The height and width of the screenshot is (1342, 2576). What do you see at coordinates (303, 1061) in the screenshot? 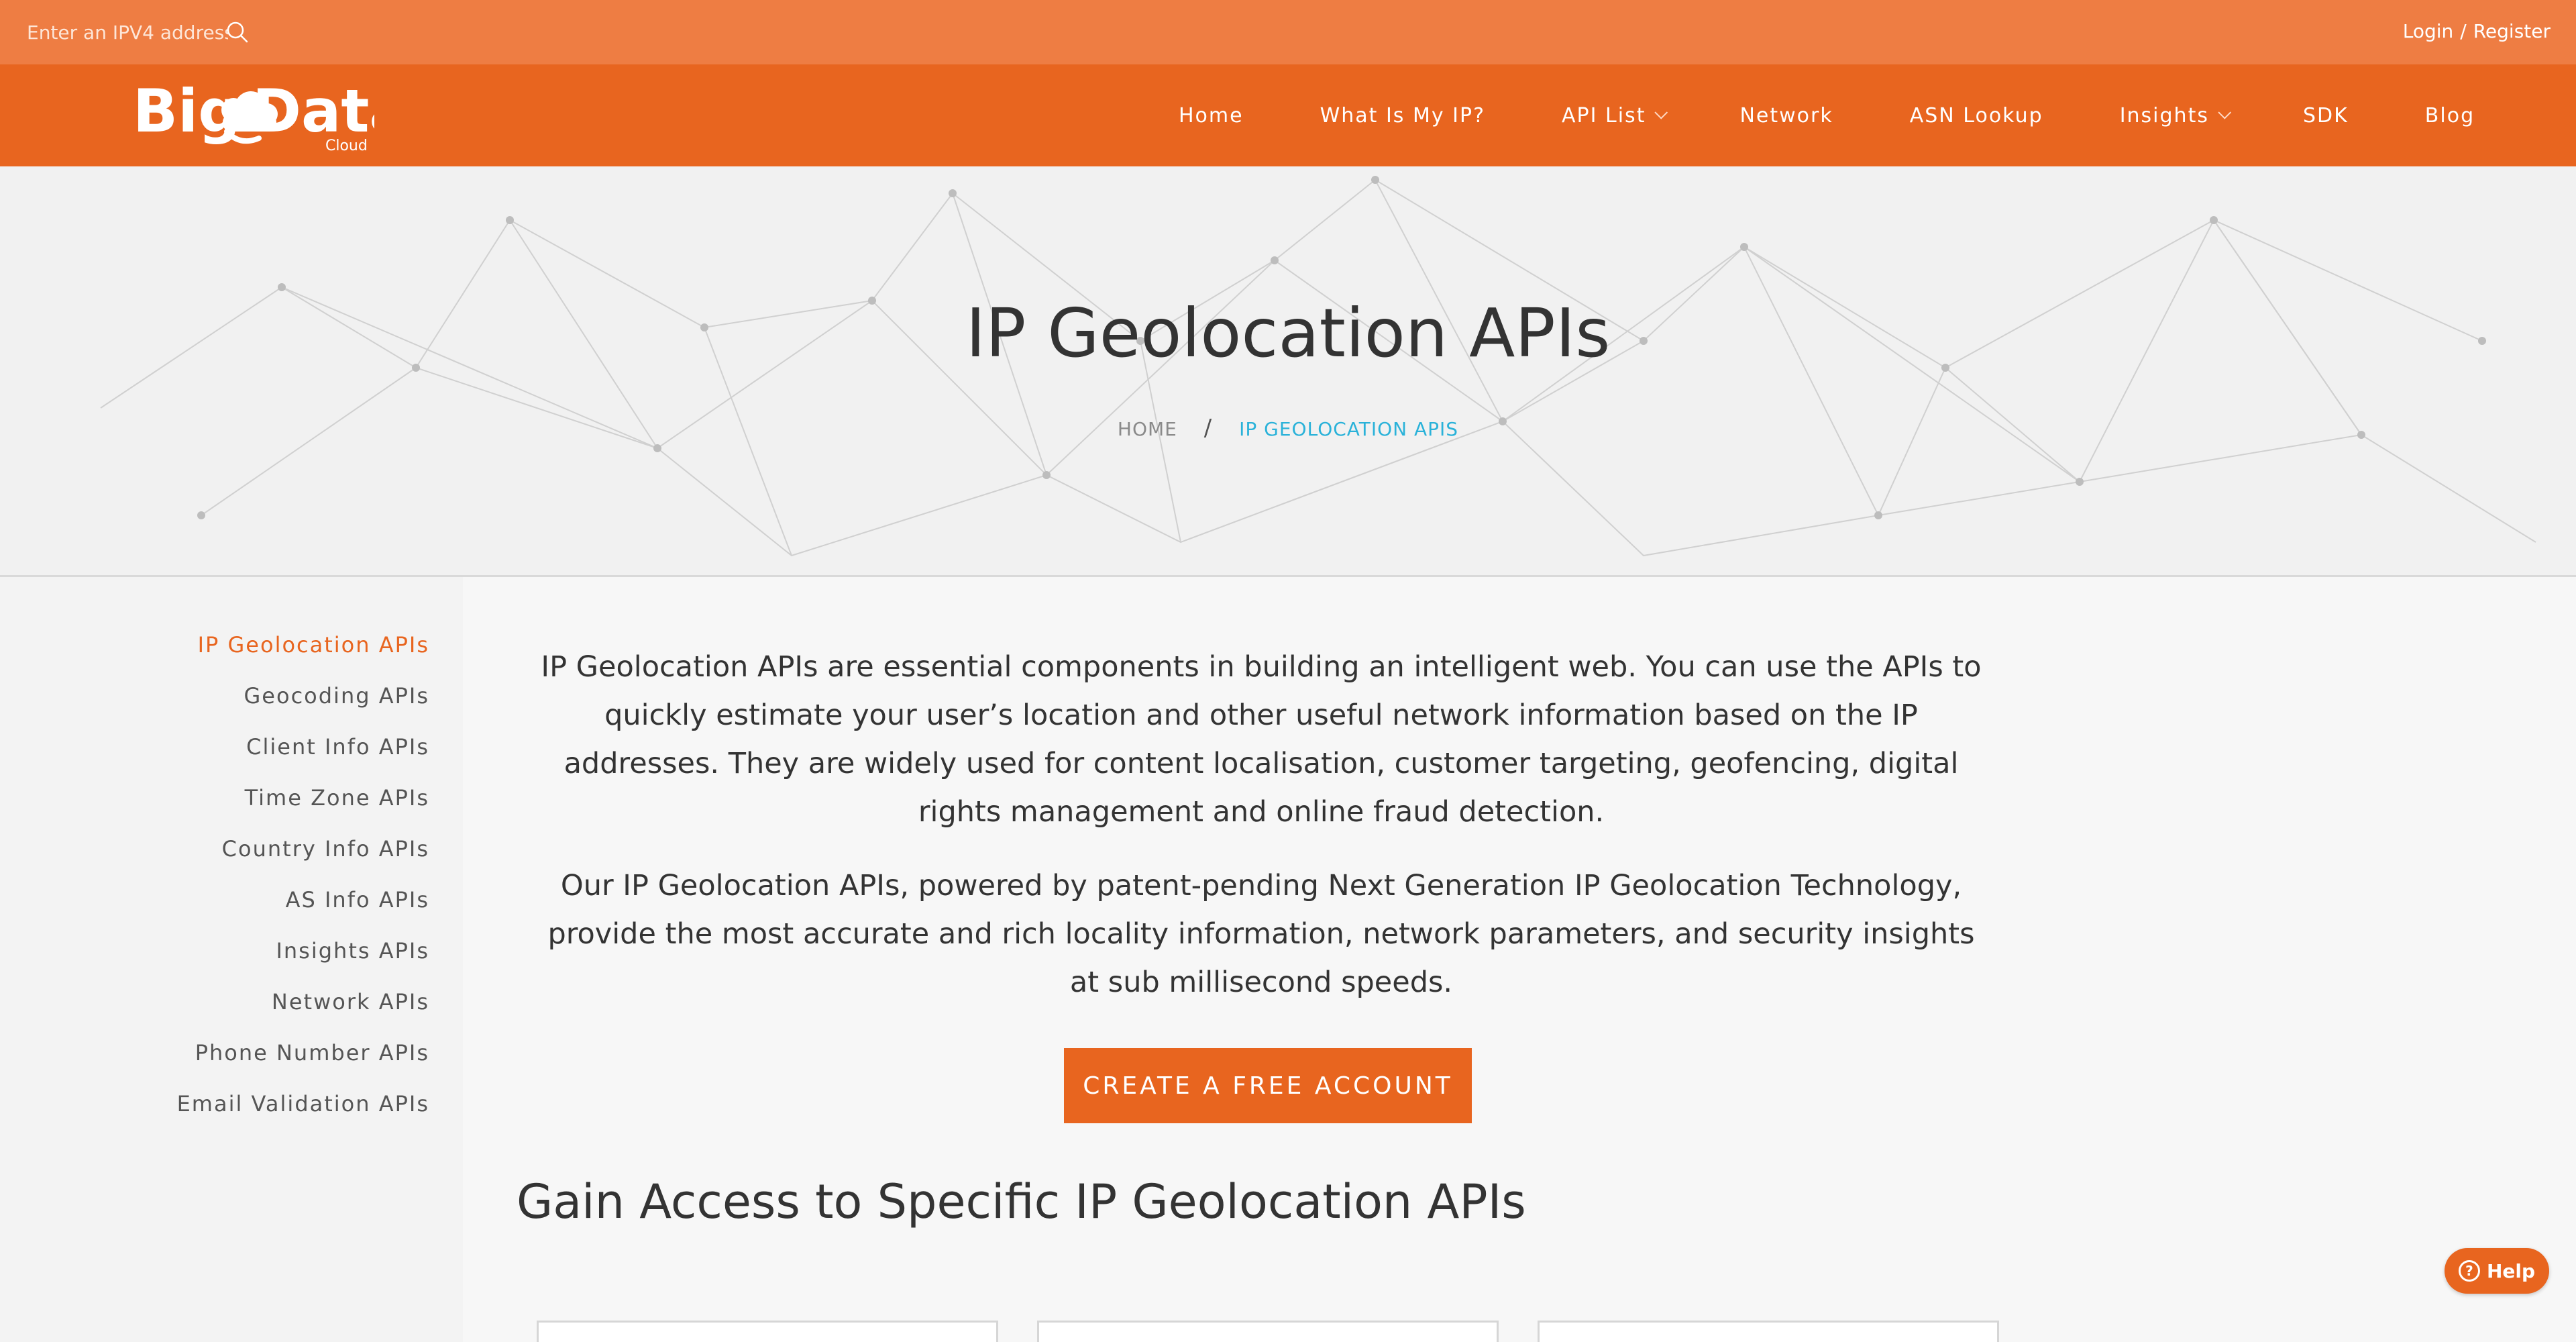
I see `sidebar-item-phone-number-apis: Phone Number APIs` at bounding box center [303, 1061].